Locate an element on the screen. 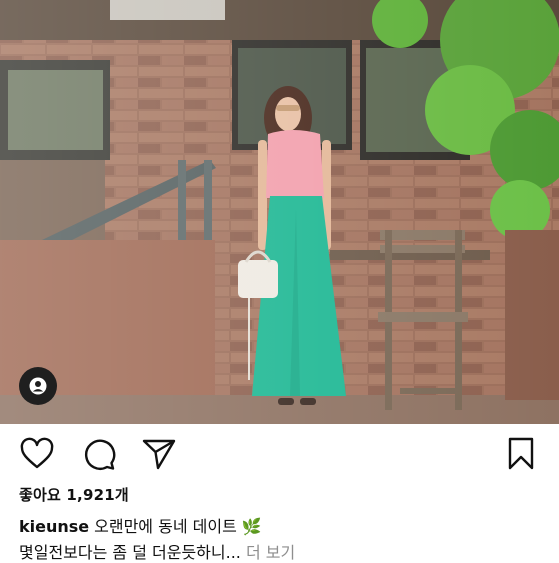 This screenshot has width=559, height=563. paper-plane-icon is located at coordinates (159, 454).